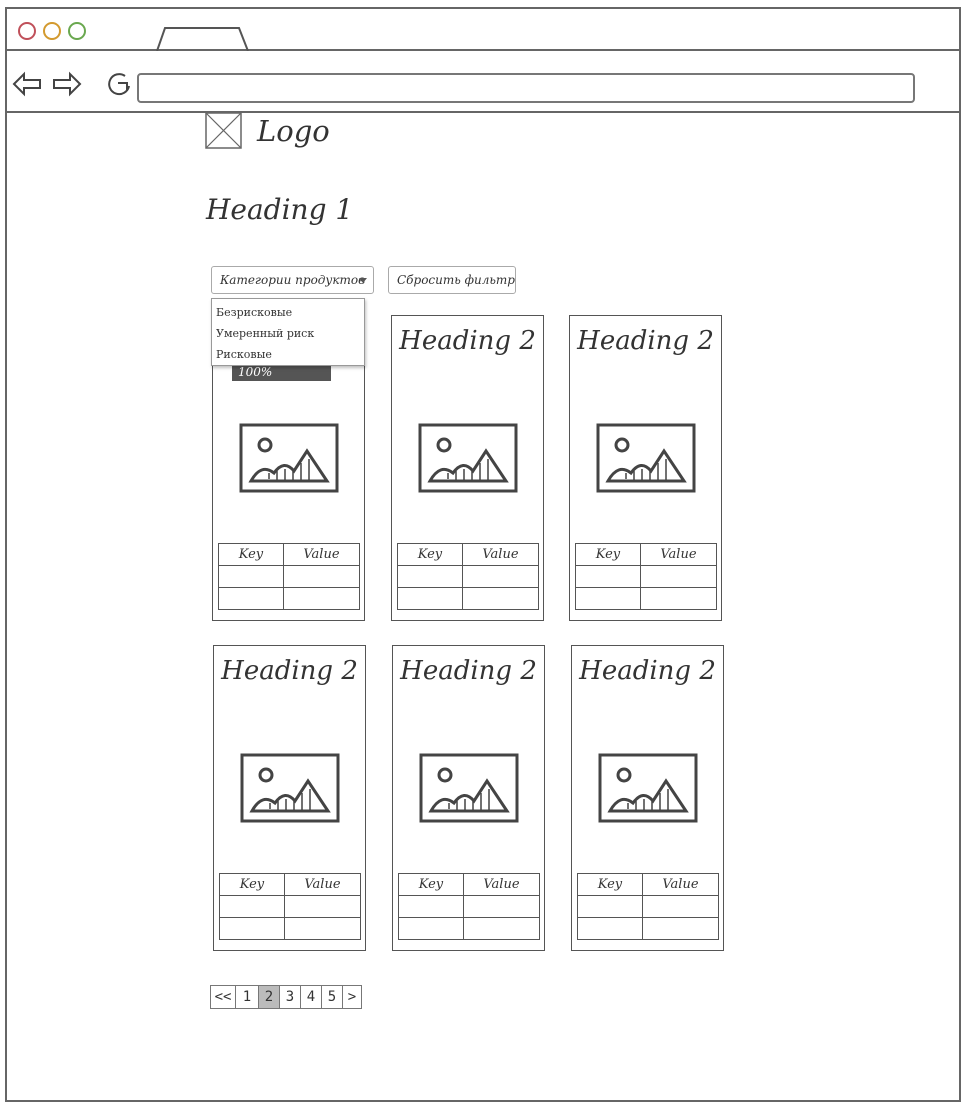  I want to click on dropdown-option-moderate-risk: Умеренный риск, so click(288, 333).